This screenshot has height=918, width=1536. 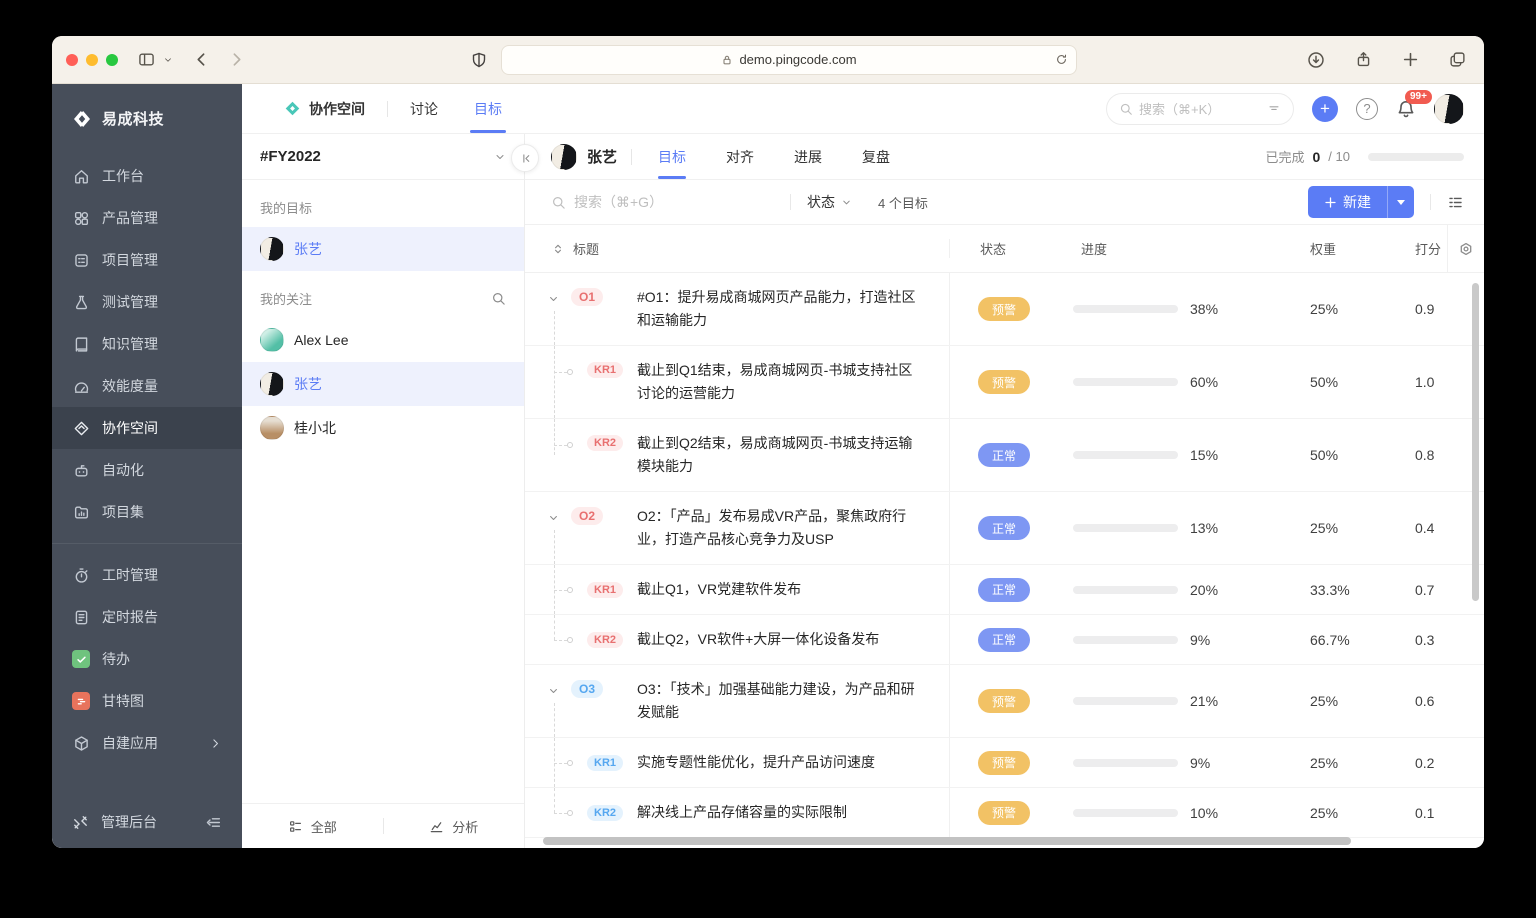 What do you see at coordinates (147, 260) in the screenshot?
I see `sidebar-item-clipboard: 项目管理` at bounding box center [147, 260].